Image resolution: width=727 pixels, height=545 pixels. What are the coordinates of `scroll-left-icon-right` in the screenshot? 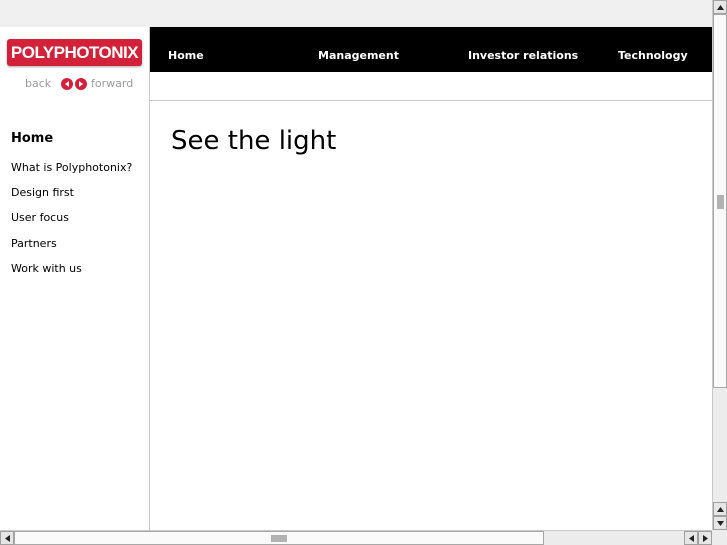 It's located at (691, 538).